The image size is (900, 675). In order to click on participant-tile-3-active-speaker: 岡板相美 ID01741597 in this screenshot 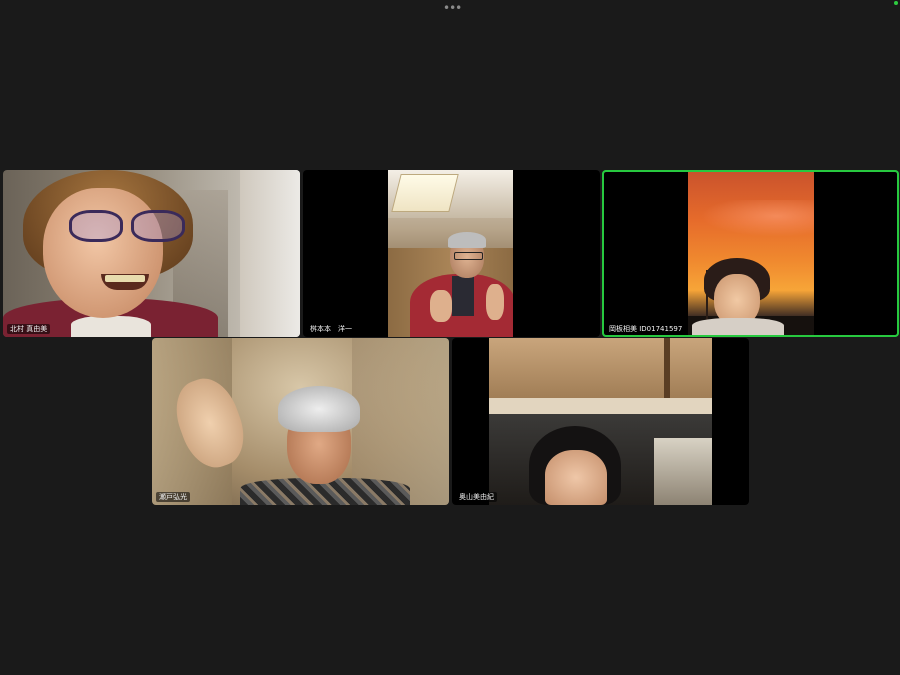, I will do `click(750, 253)`.